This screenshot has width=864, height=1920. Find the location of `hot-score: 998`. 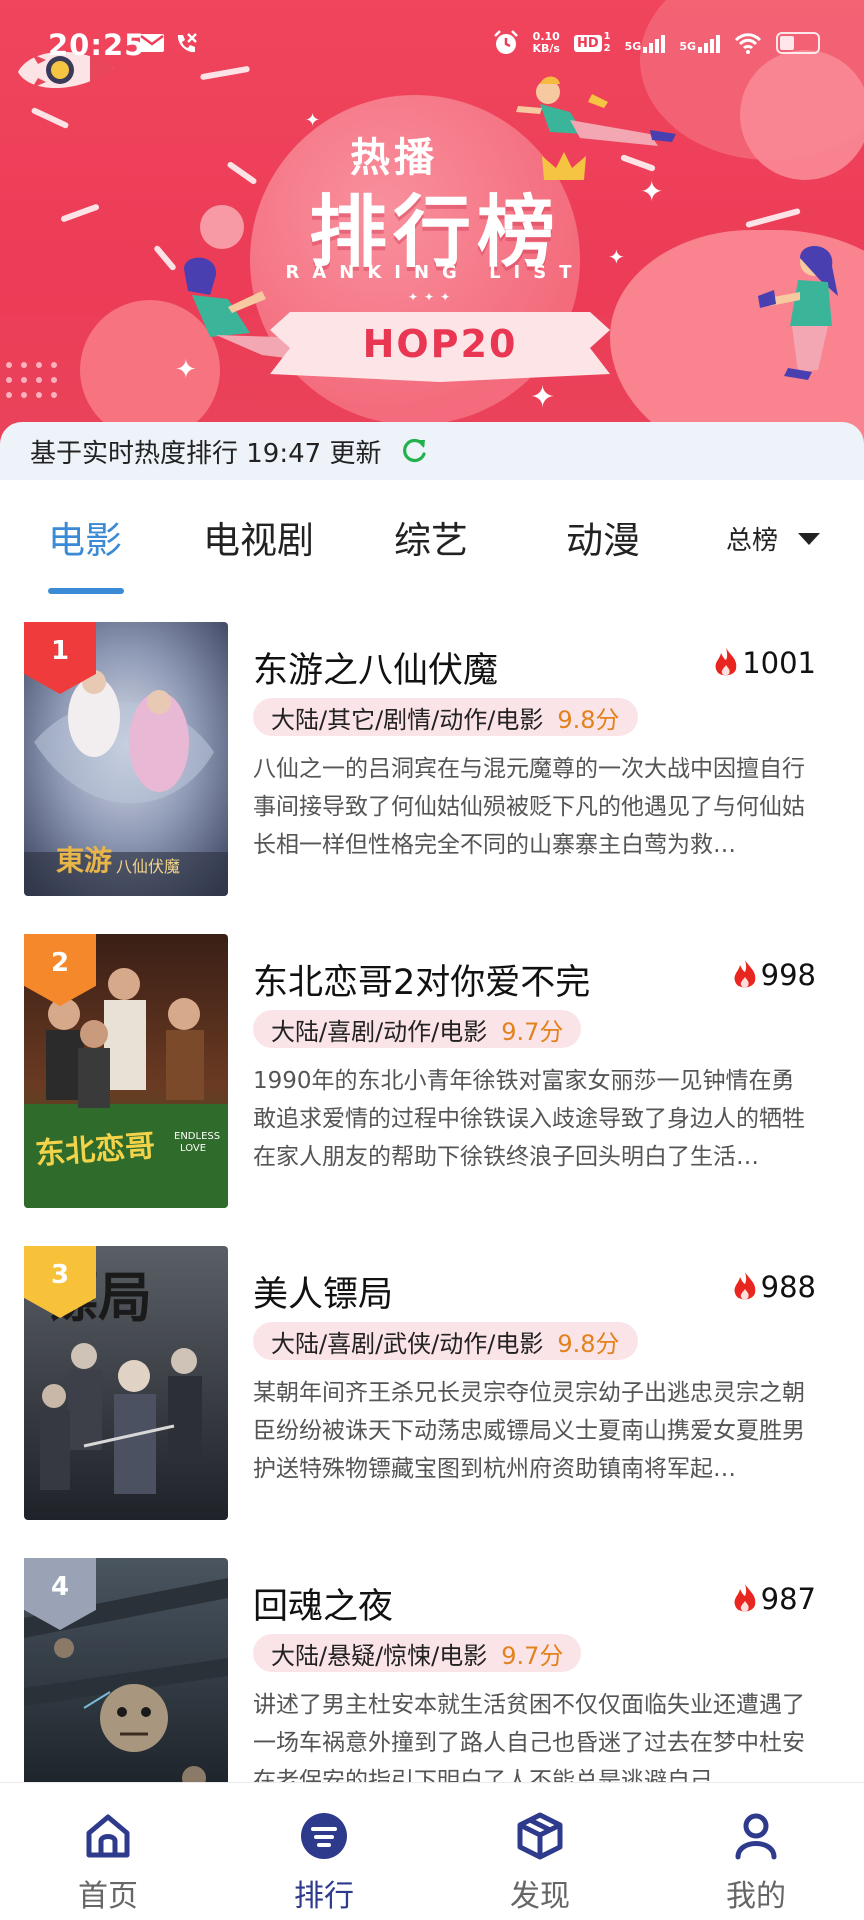

hot-score: 998 is located at coordinates (773, 975).